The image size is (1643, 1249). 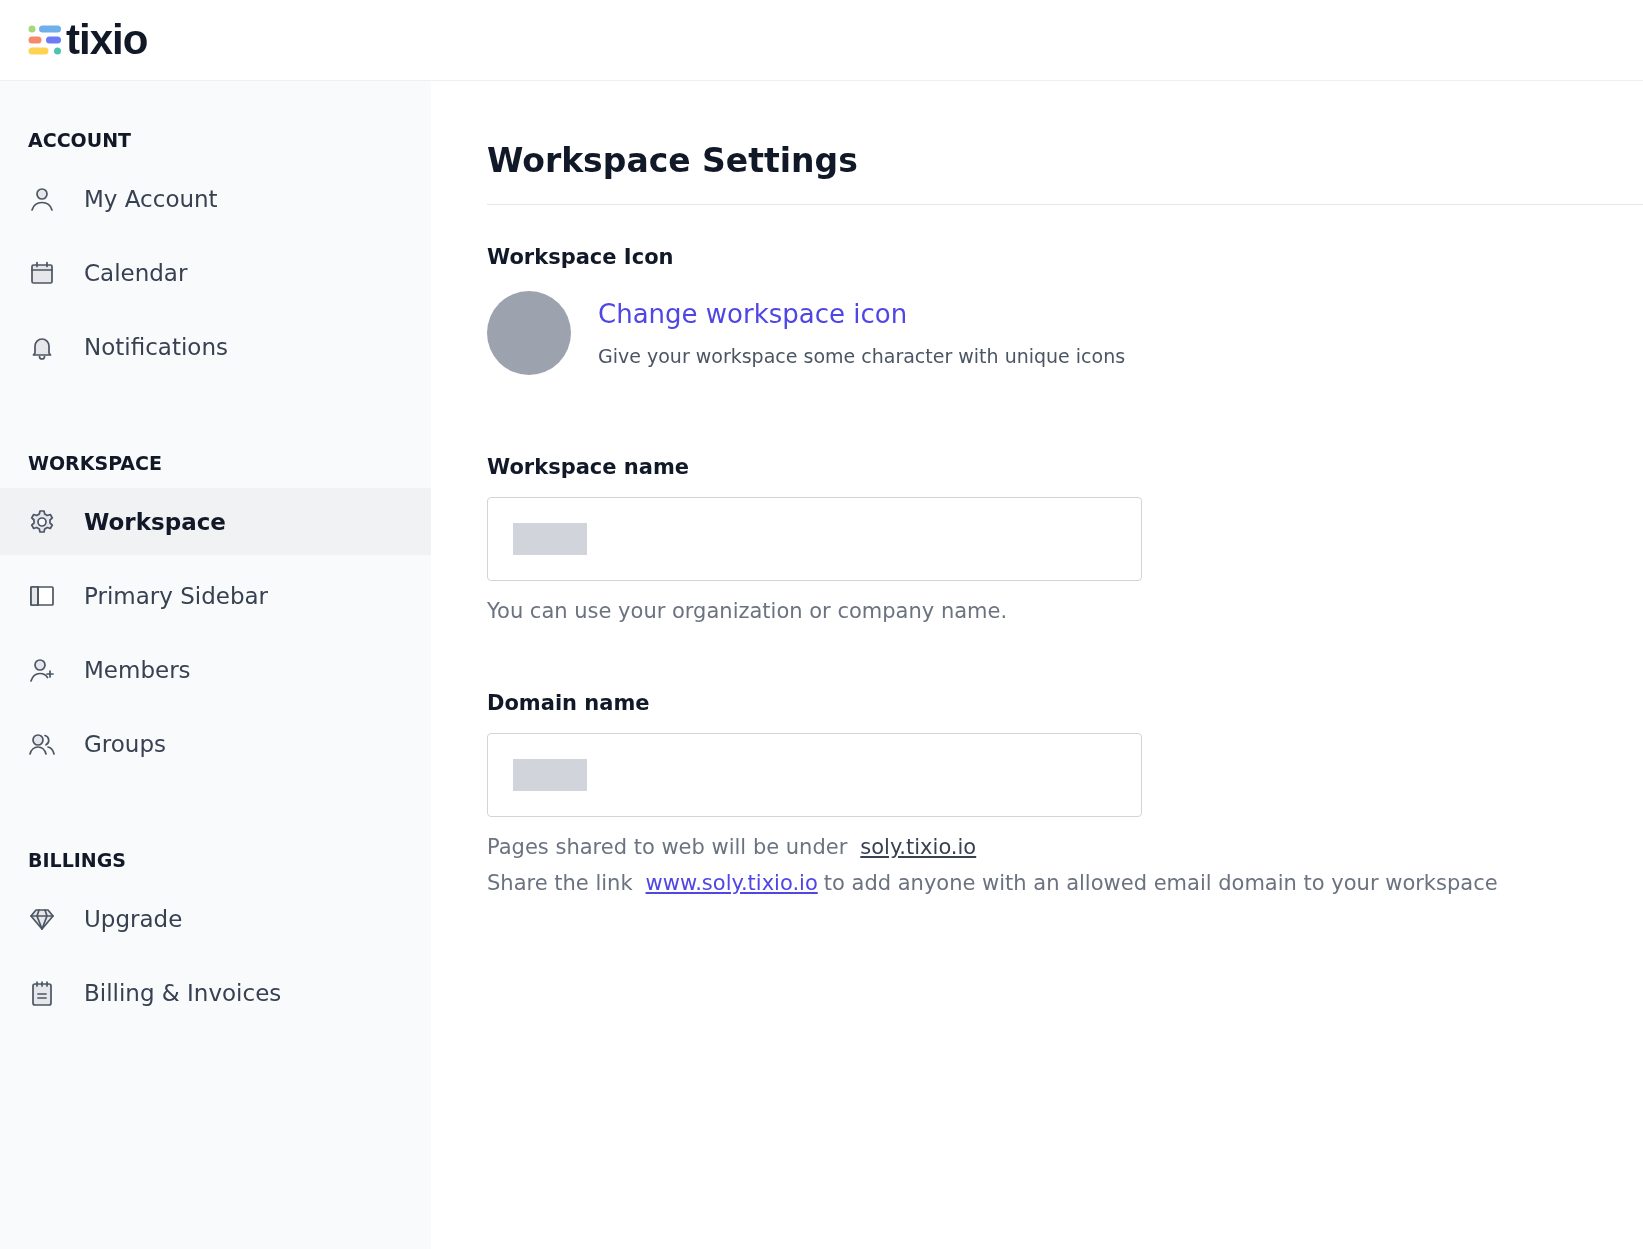 What do you see at coordinates (77, 860) in the screenshot?
I see `section-heading: BILLINGS` at bounding box center [77, 860].